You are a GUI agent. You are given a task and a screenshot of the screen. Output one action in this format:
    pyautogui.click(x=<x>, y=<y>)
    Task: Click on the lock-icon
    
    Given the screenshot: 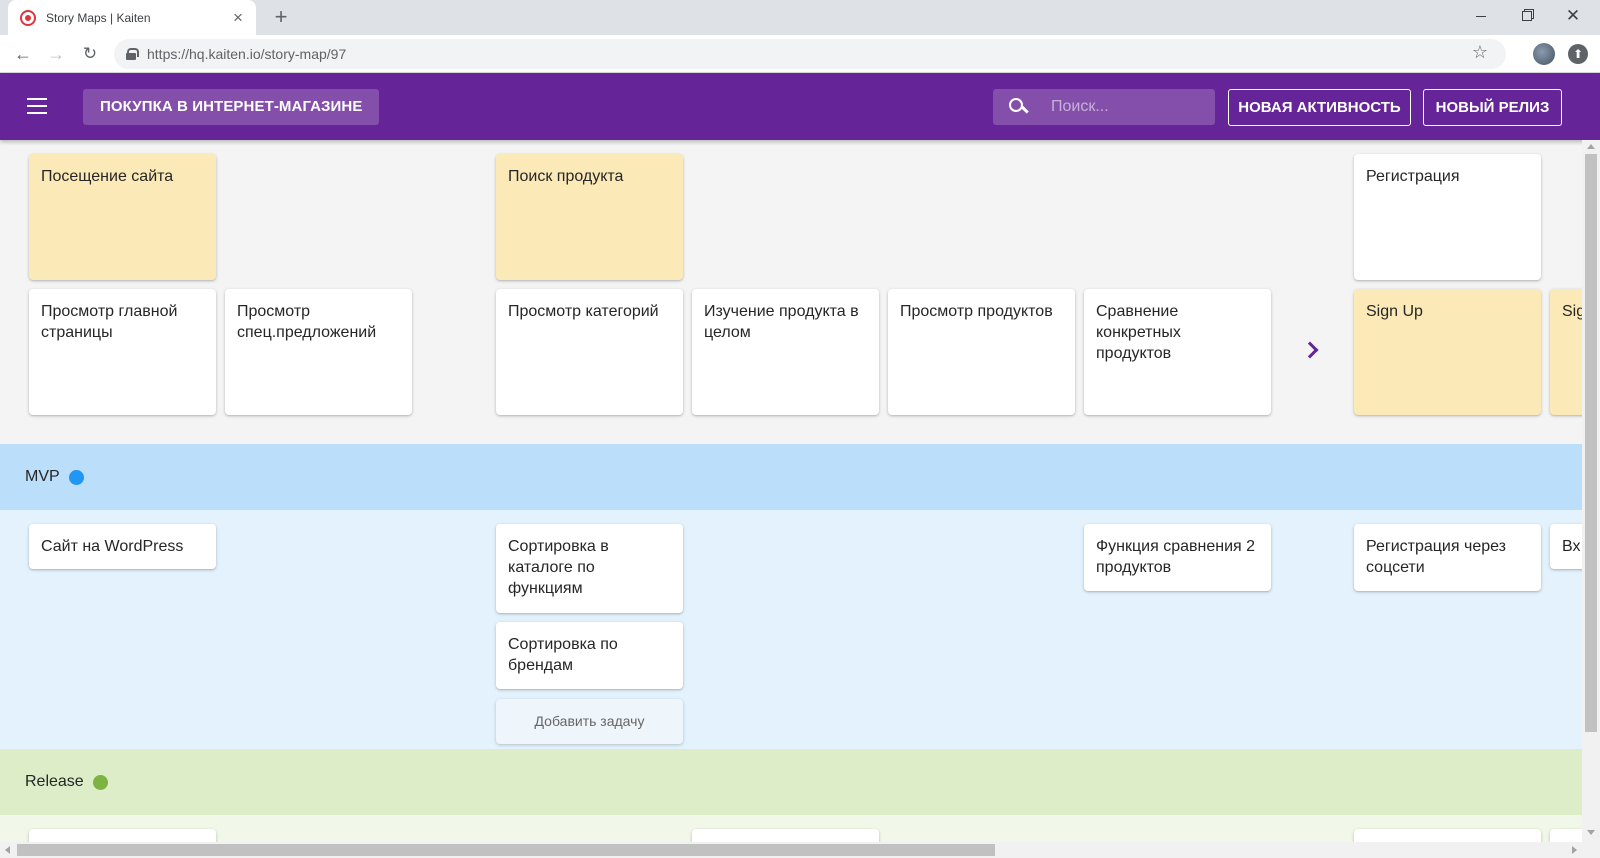 What is the action you would take?
    pyautogui.click(x=132, y=54)
    